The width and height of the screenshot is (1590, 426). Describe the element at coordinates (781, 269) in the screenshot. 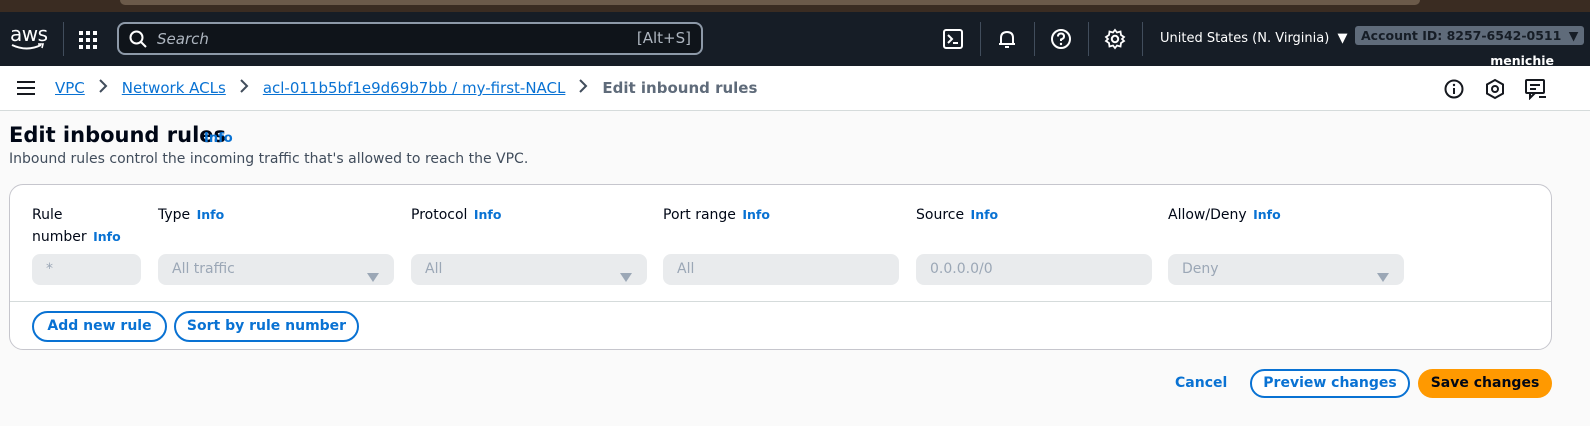

I see `port-range-field: All` at that location.